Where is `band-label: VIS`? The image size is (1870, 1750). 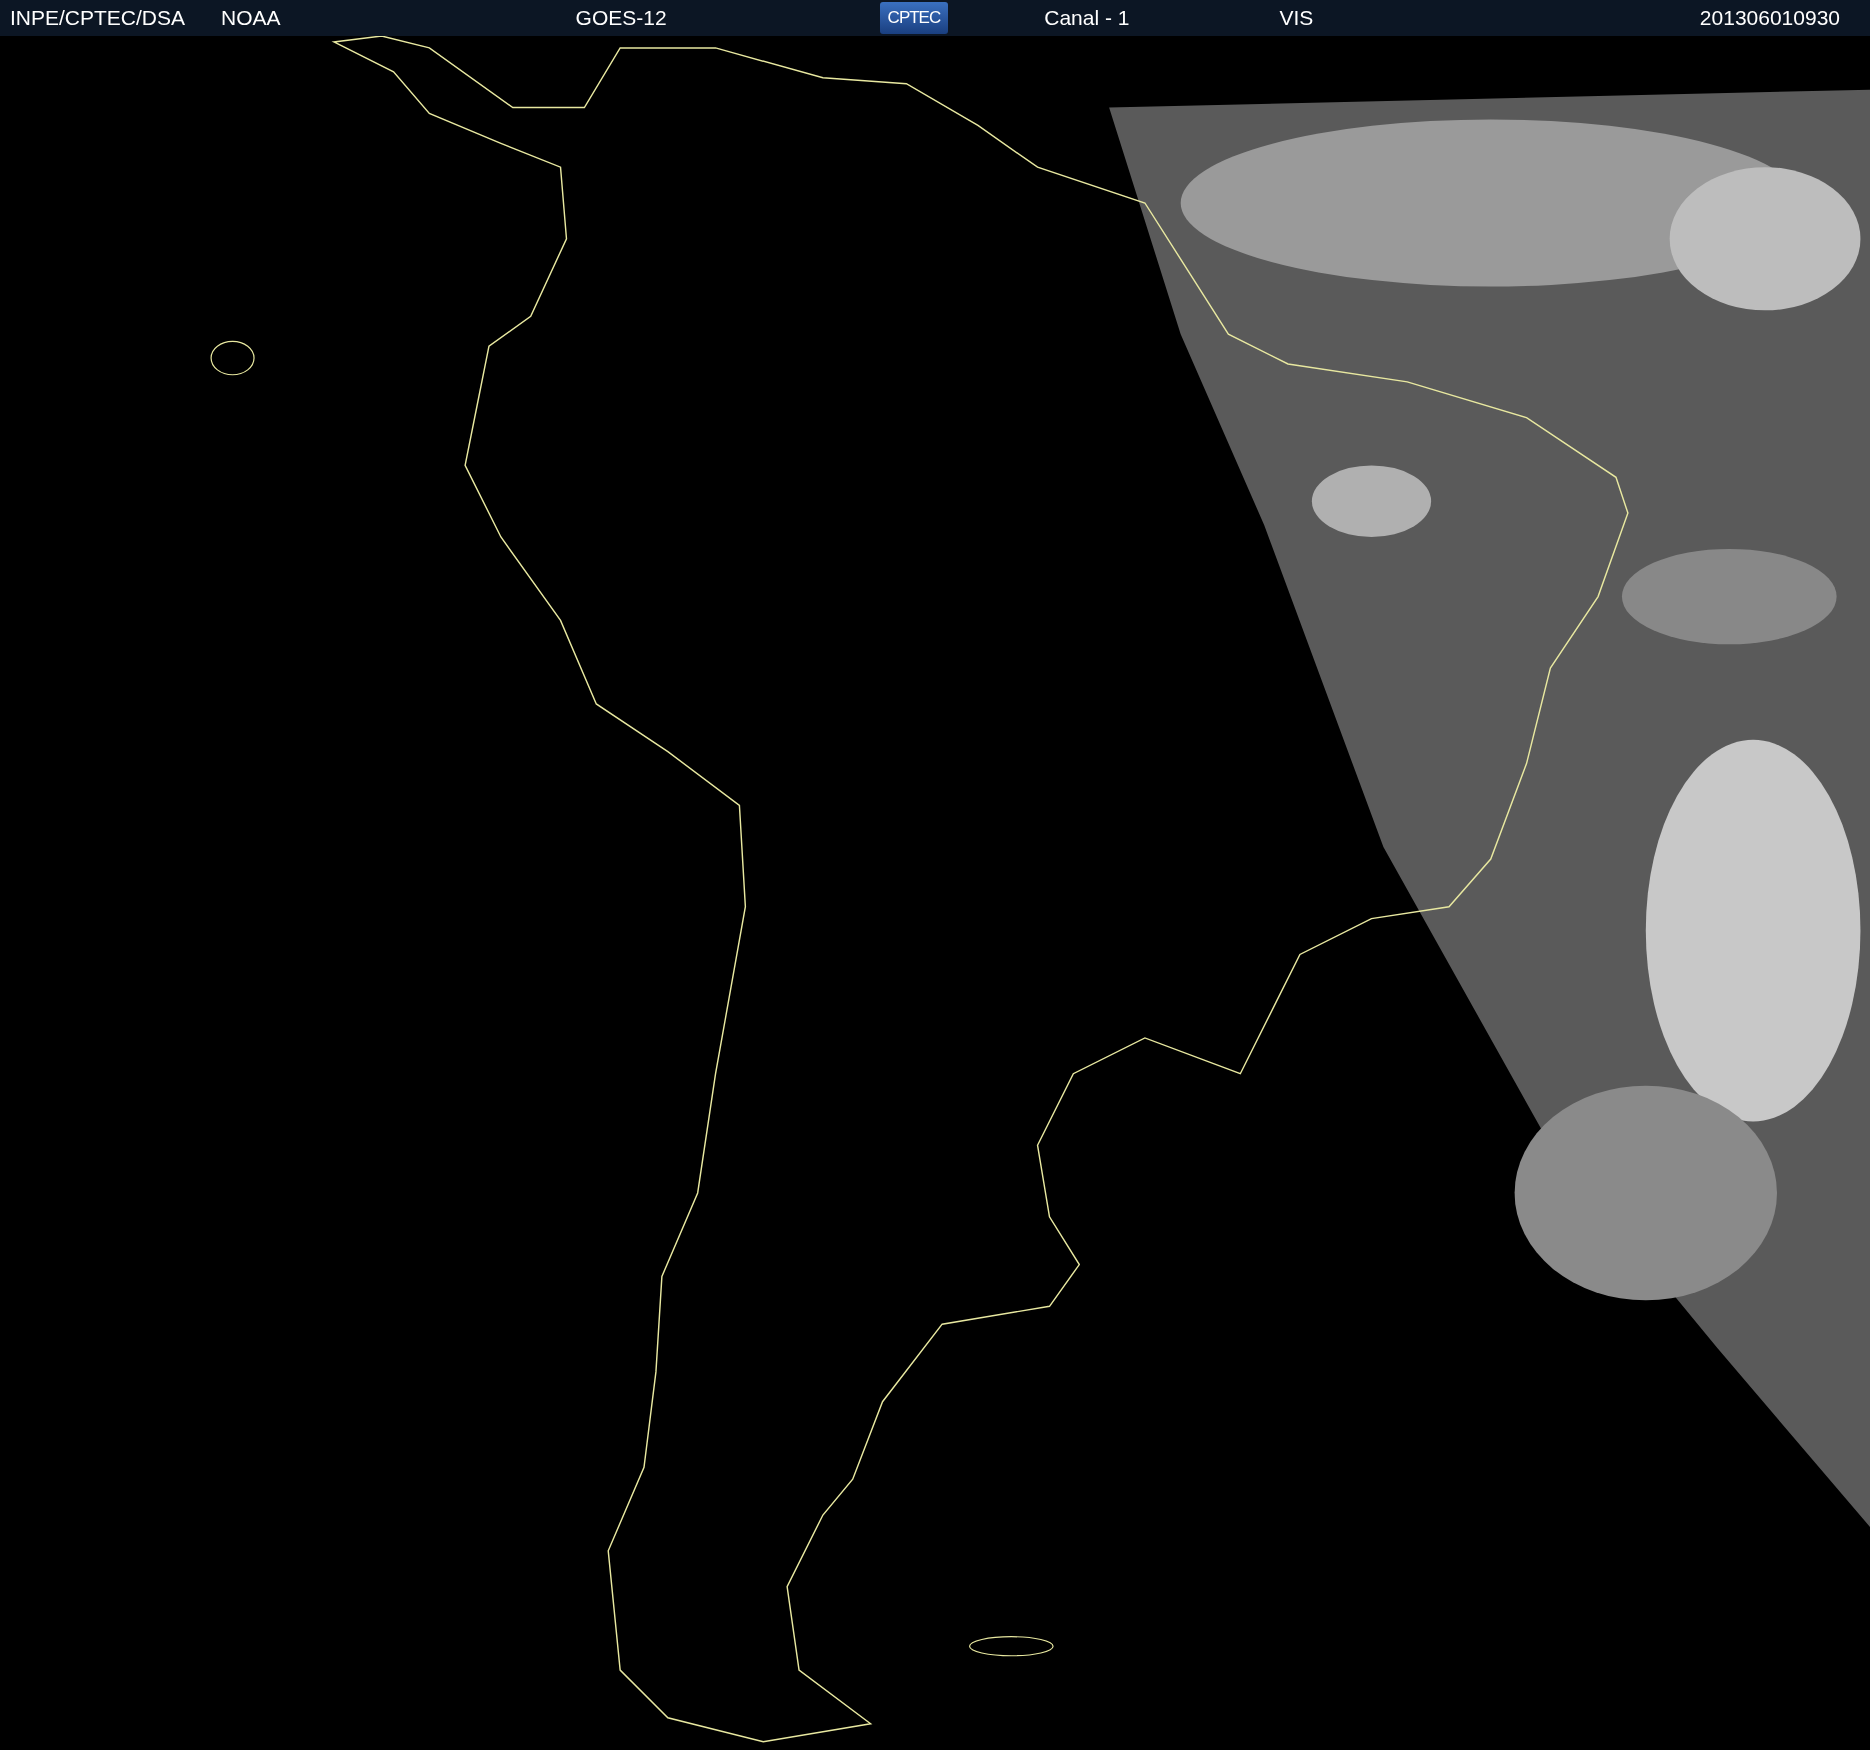 band-label: VIS is located at coordinates (1296, 18).